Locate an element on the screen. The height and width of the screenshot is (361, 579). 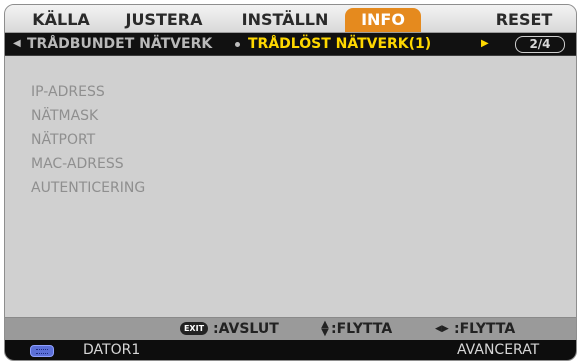
tab-reset: RESET is located at coordinates (524, 20).